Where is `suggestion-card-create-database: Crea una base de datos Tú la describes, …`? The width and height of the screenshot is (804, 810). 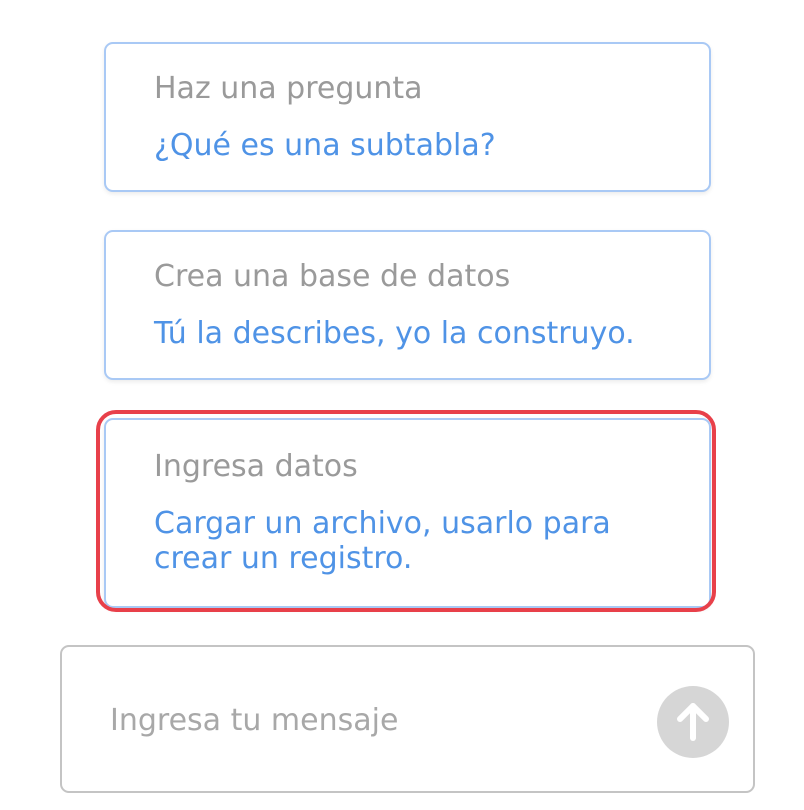 suggestion-card-create-database: Crea una base de datos Tú la describes, … is located at coordinates (407, 305).